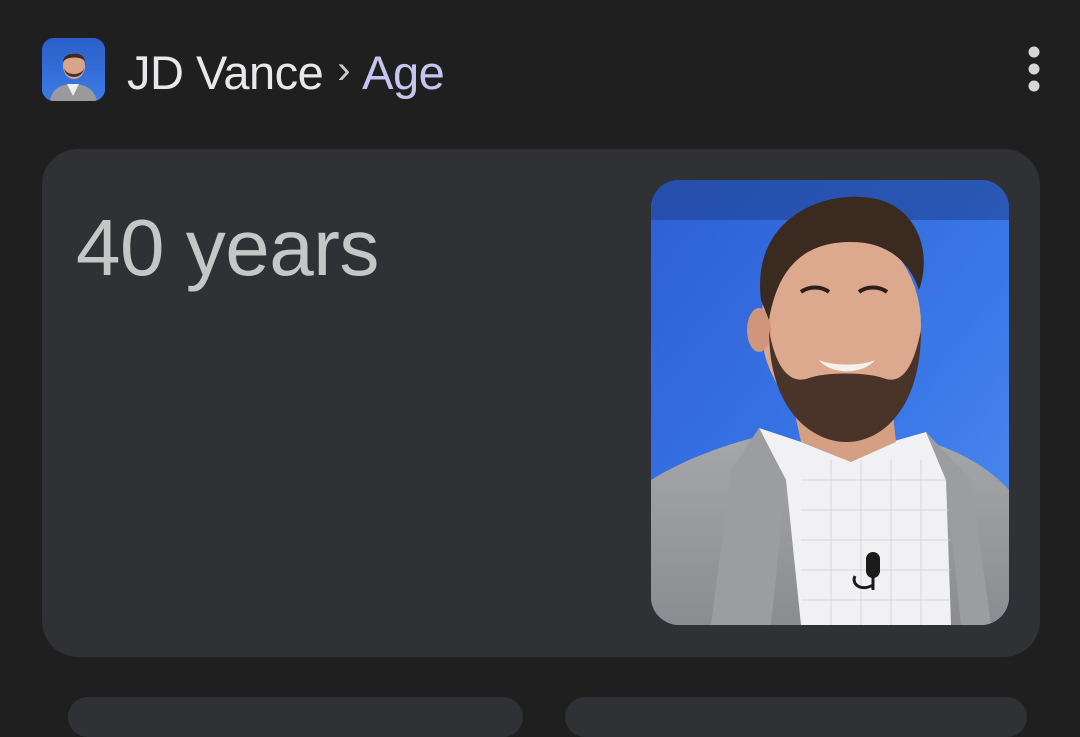 This screenshot has width=1080, height=737. Describe the element at coordinates (403, 72) in the screenshot. I see `breadcrumb-attribute: Age` at that location.